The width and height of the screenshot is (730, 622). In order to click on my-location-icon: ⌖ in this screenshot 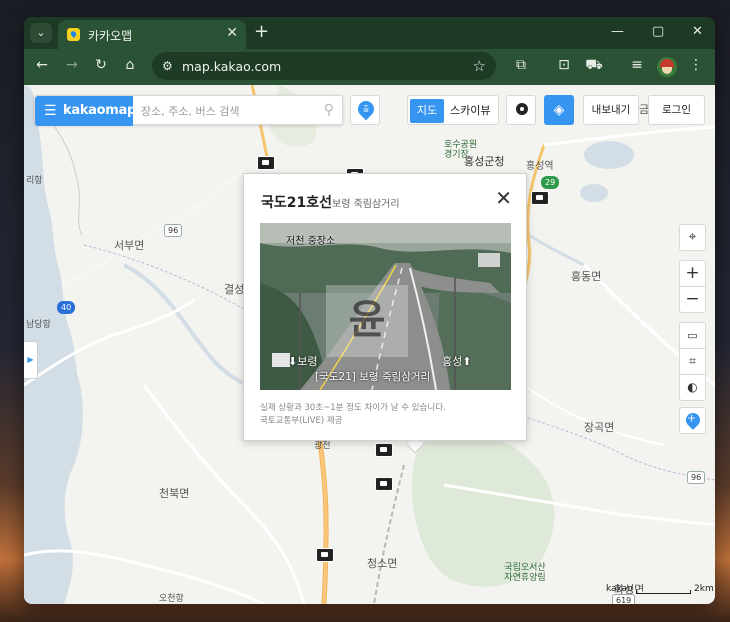, I will do `click(692, 237)`.